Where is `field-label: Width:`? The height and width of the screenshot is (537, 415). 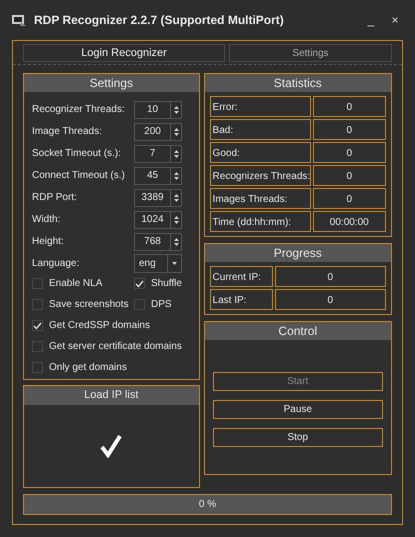
field-label: Width: is located at coordinates (47, 220).